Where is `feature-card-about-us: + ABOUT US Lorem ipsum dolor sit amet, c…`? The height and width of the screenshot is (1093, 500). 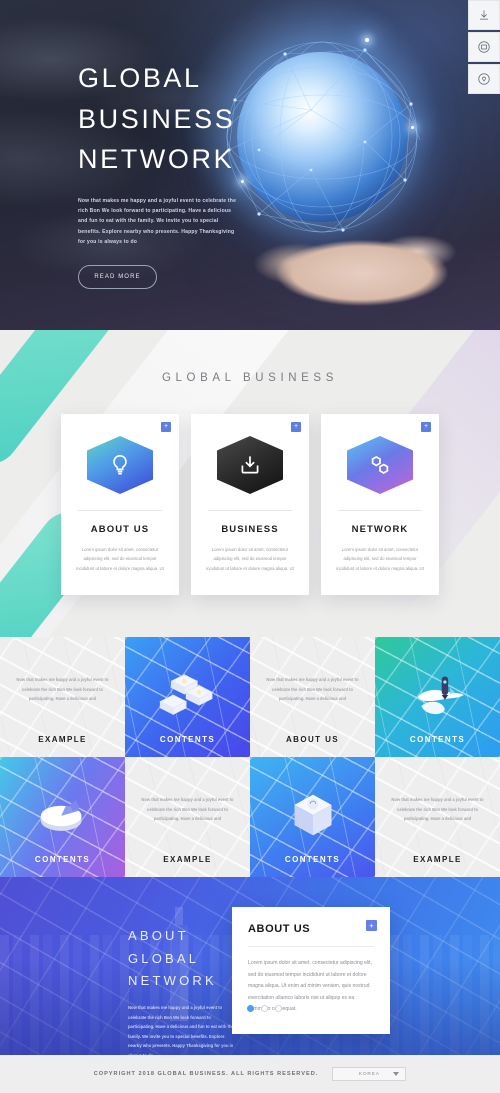 feature-card-about-us: + ABOUT US Lorem ipsum dolor sit amet, c… is located at coordinates (120, 505).